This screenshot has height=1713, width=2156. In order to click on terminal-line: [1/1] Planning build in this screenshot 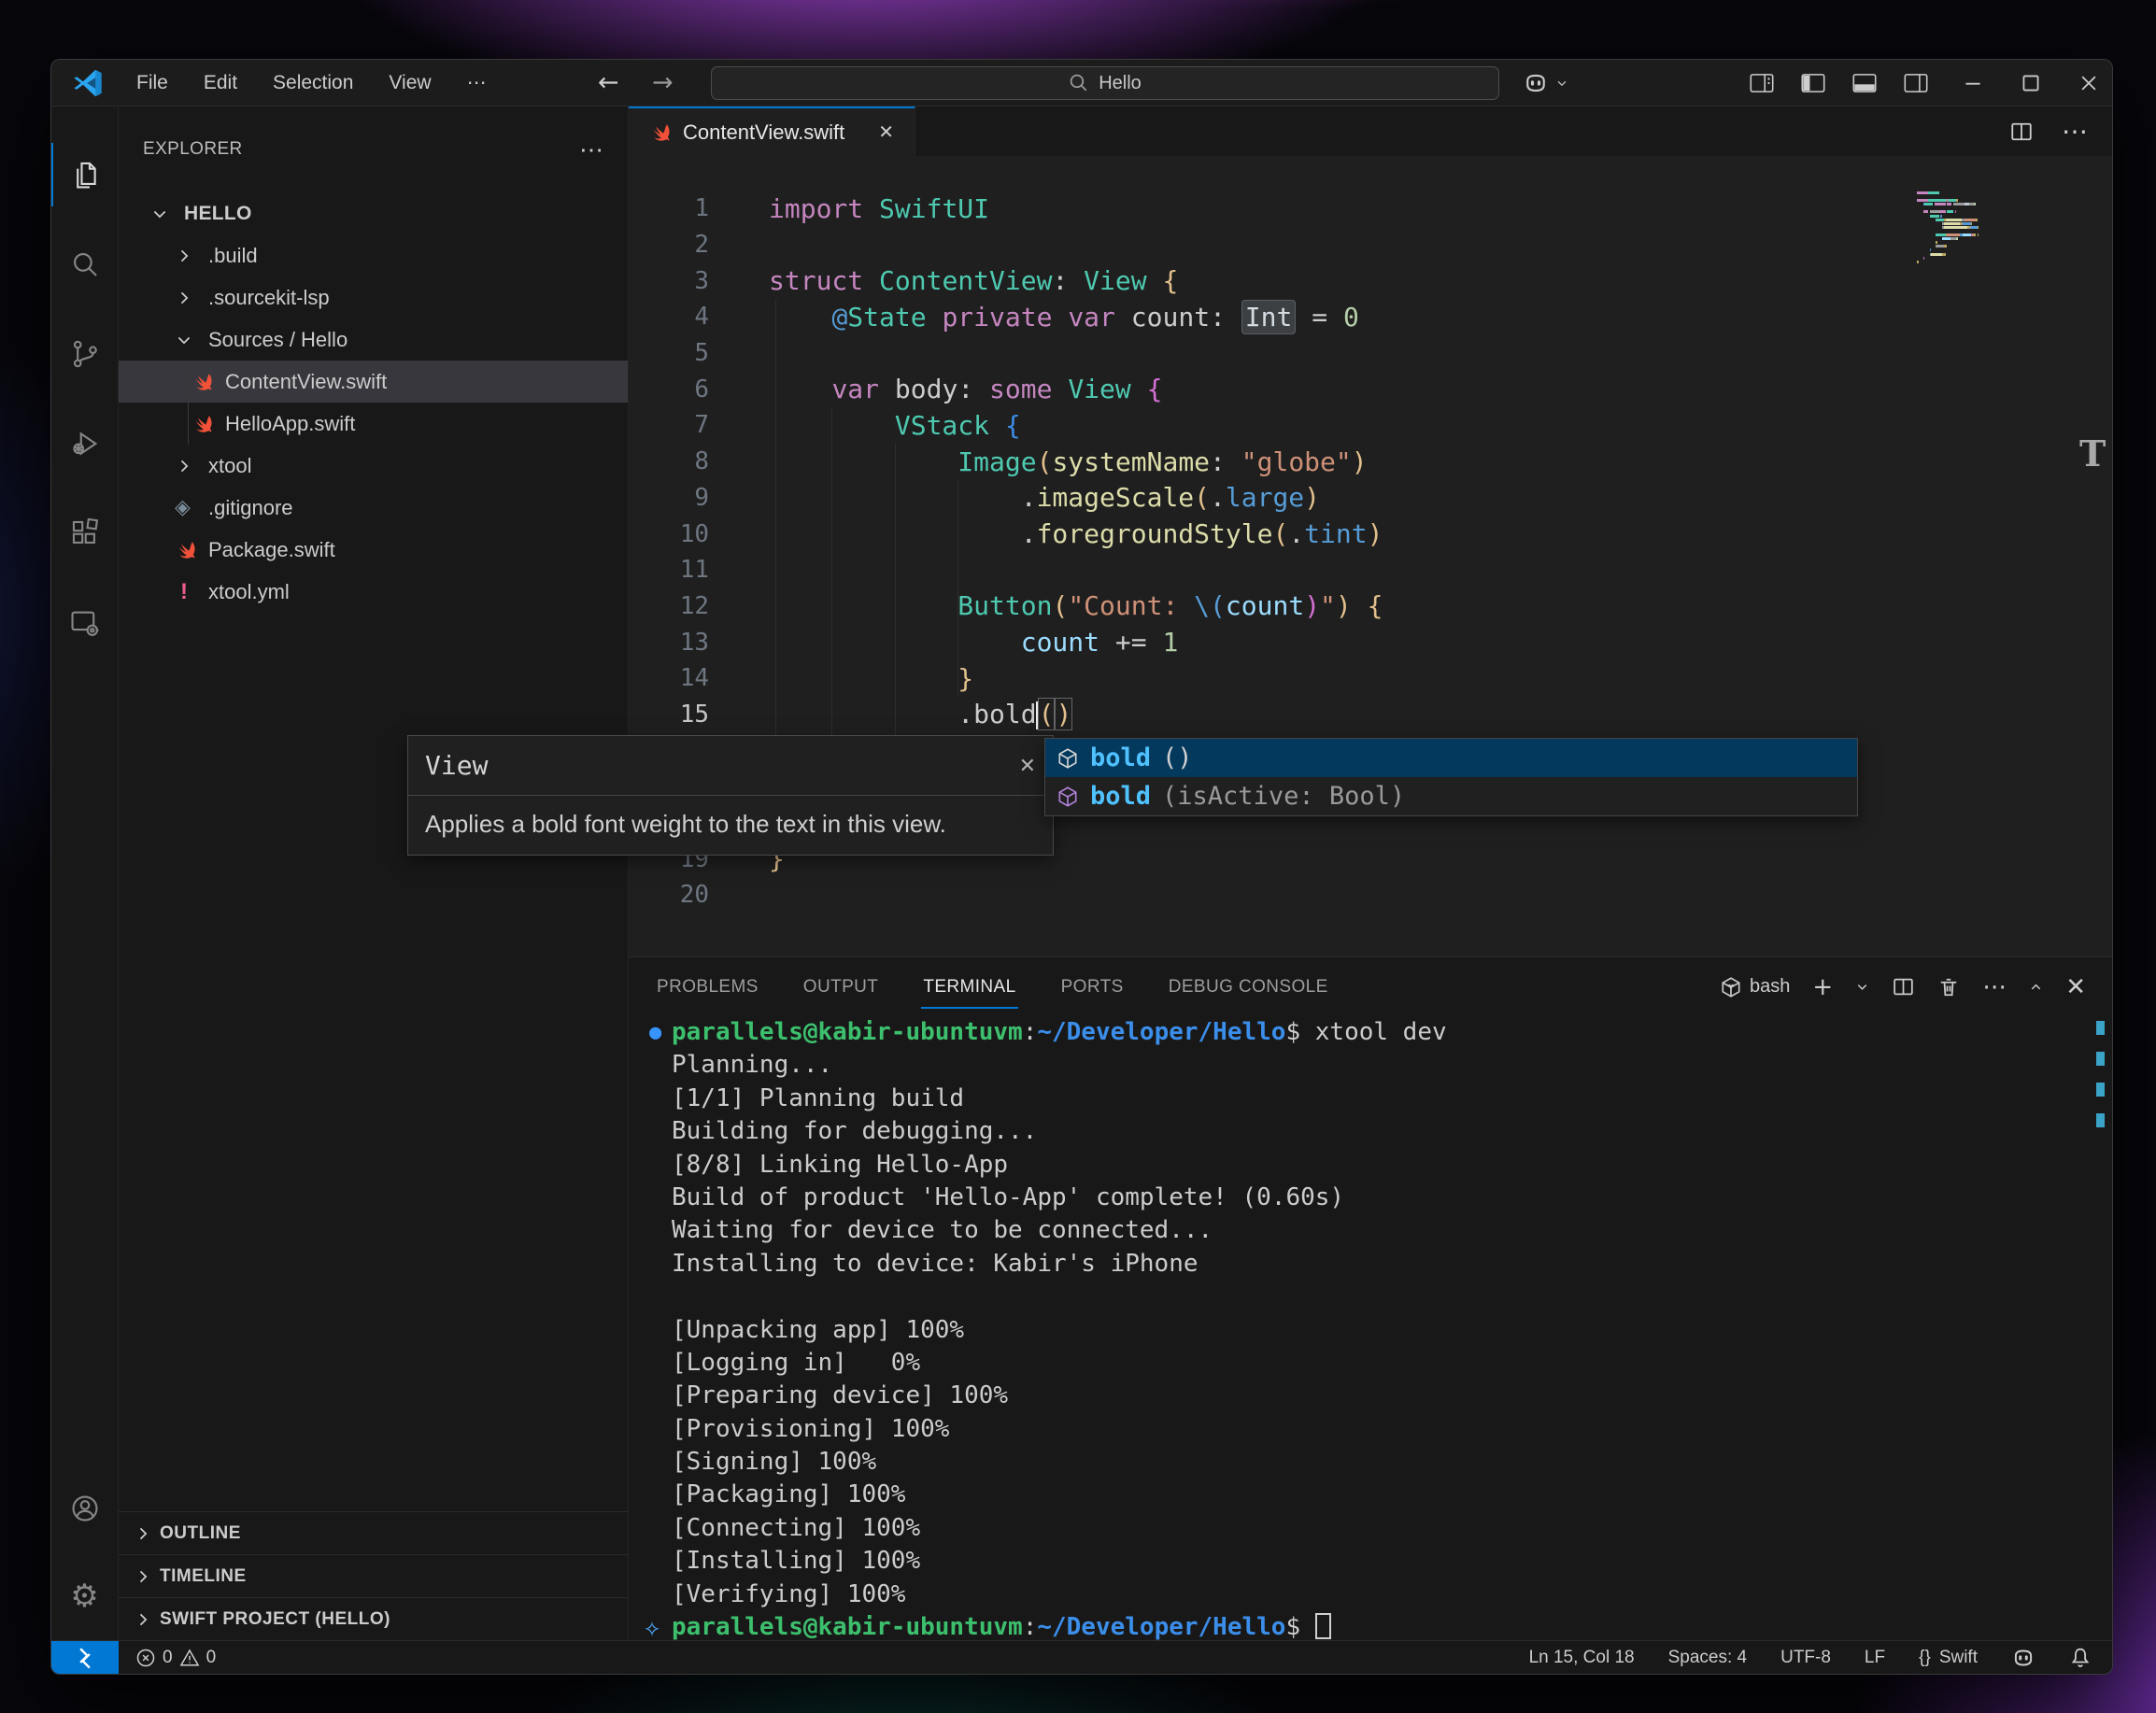, I will do `click(818, 1097)`.